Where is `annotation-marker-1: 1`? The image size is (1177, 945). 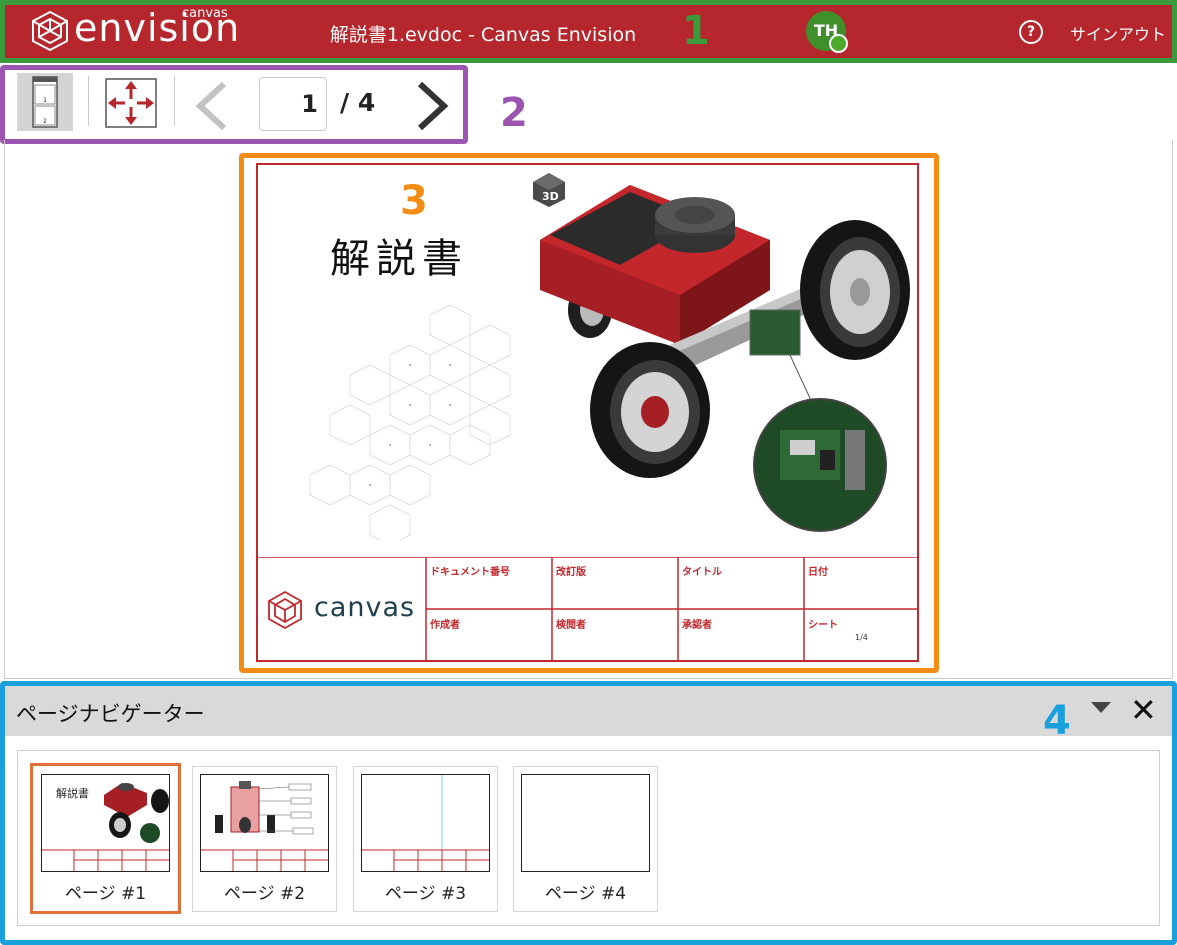 annotation-marker-1: 1 is located at coordinates (696, 31).